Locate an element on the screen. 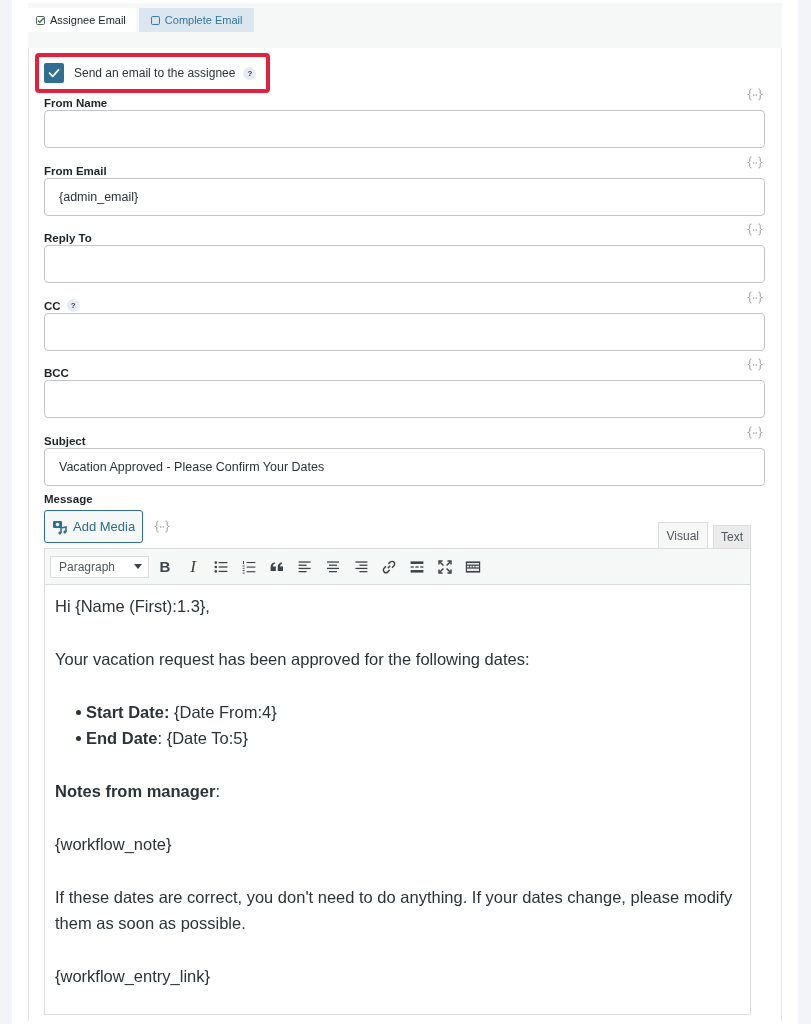  message-paragraph: {workflow_note} is located at coordinates (114, 844).